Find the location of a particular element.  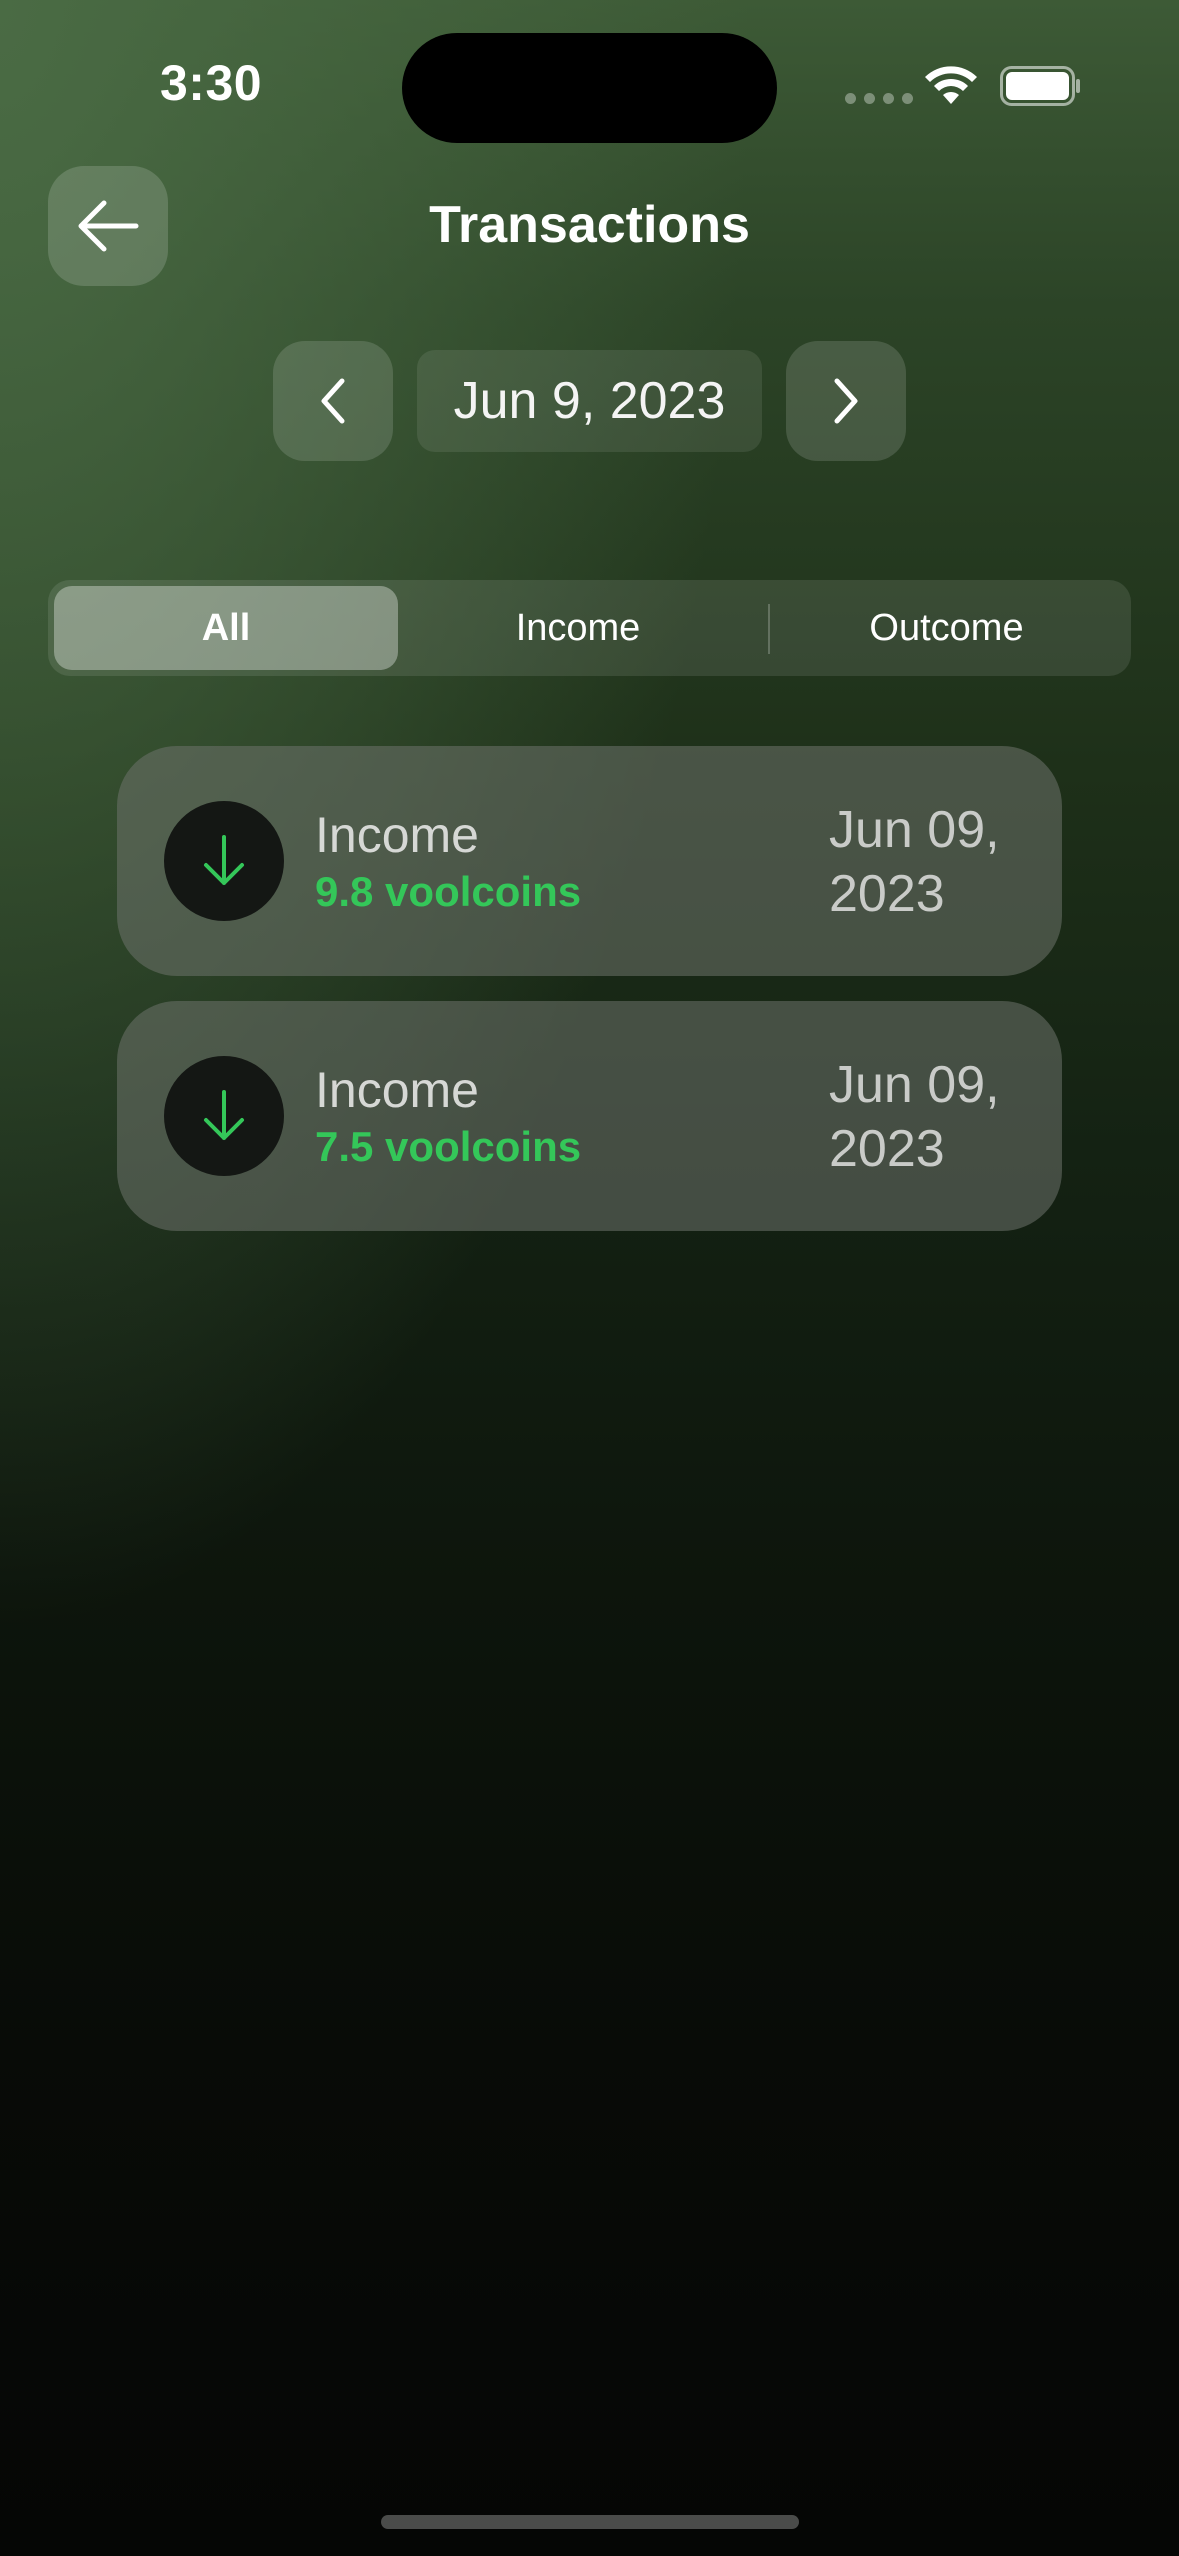

filter-all: All is located at coordinates (226, 628).